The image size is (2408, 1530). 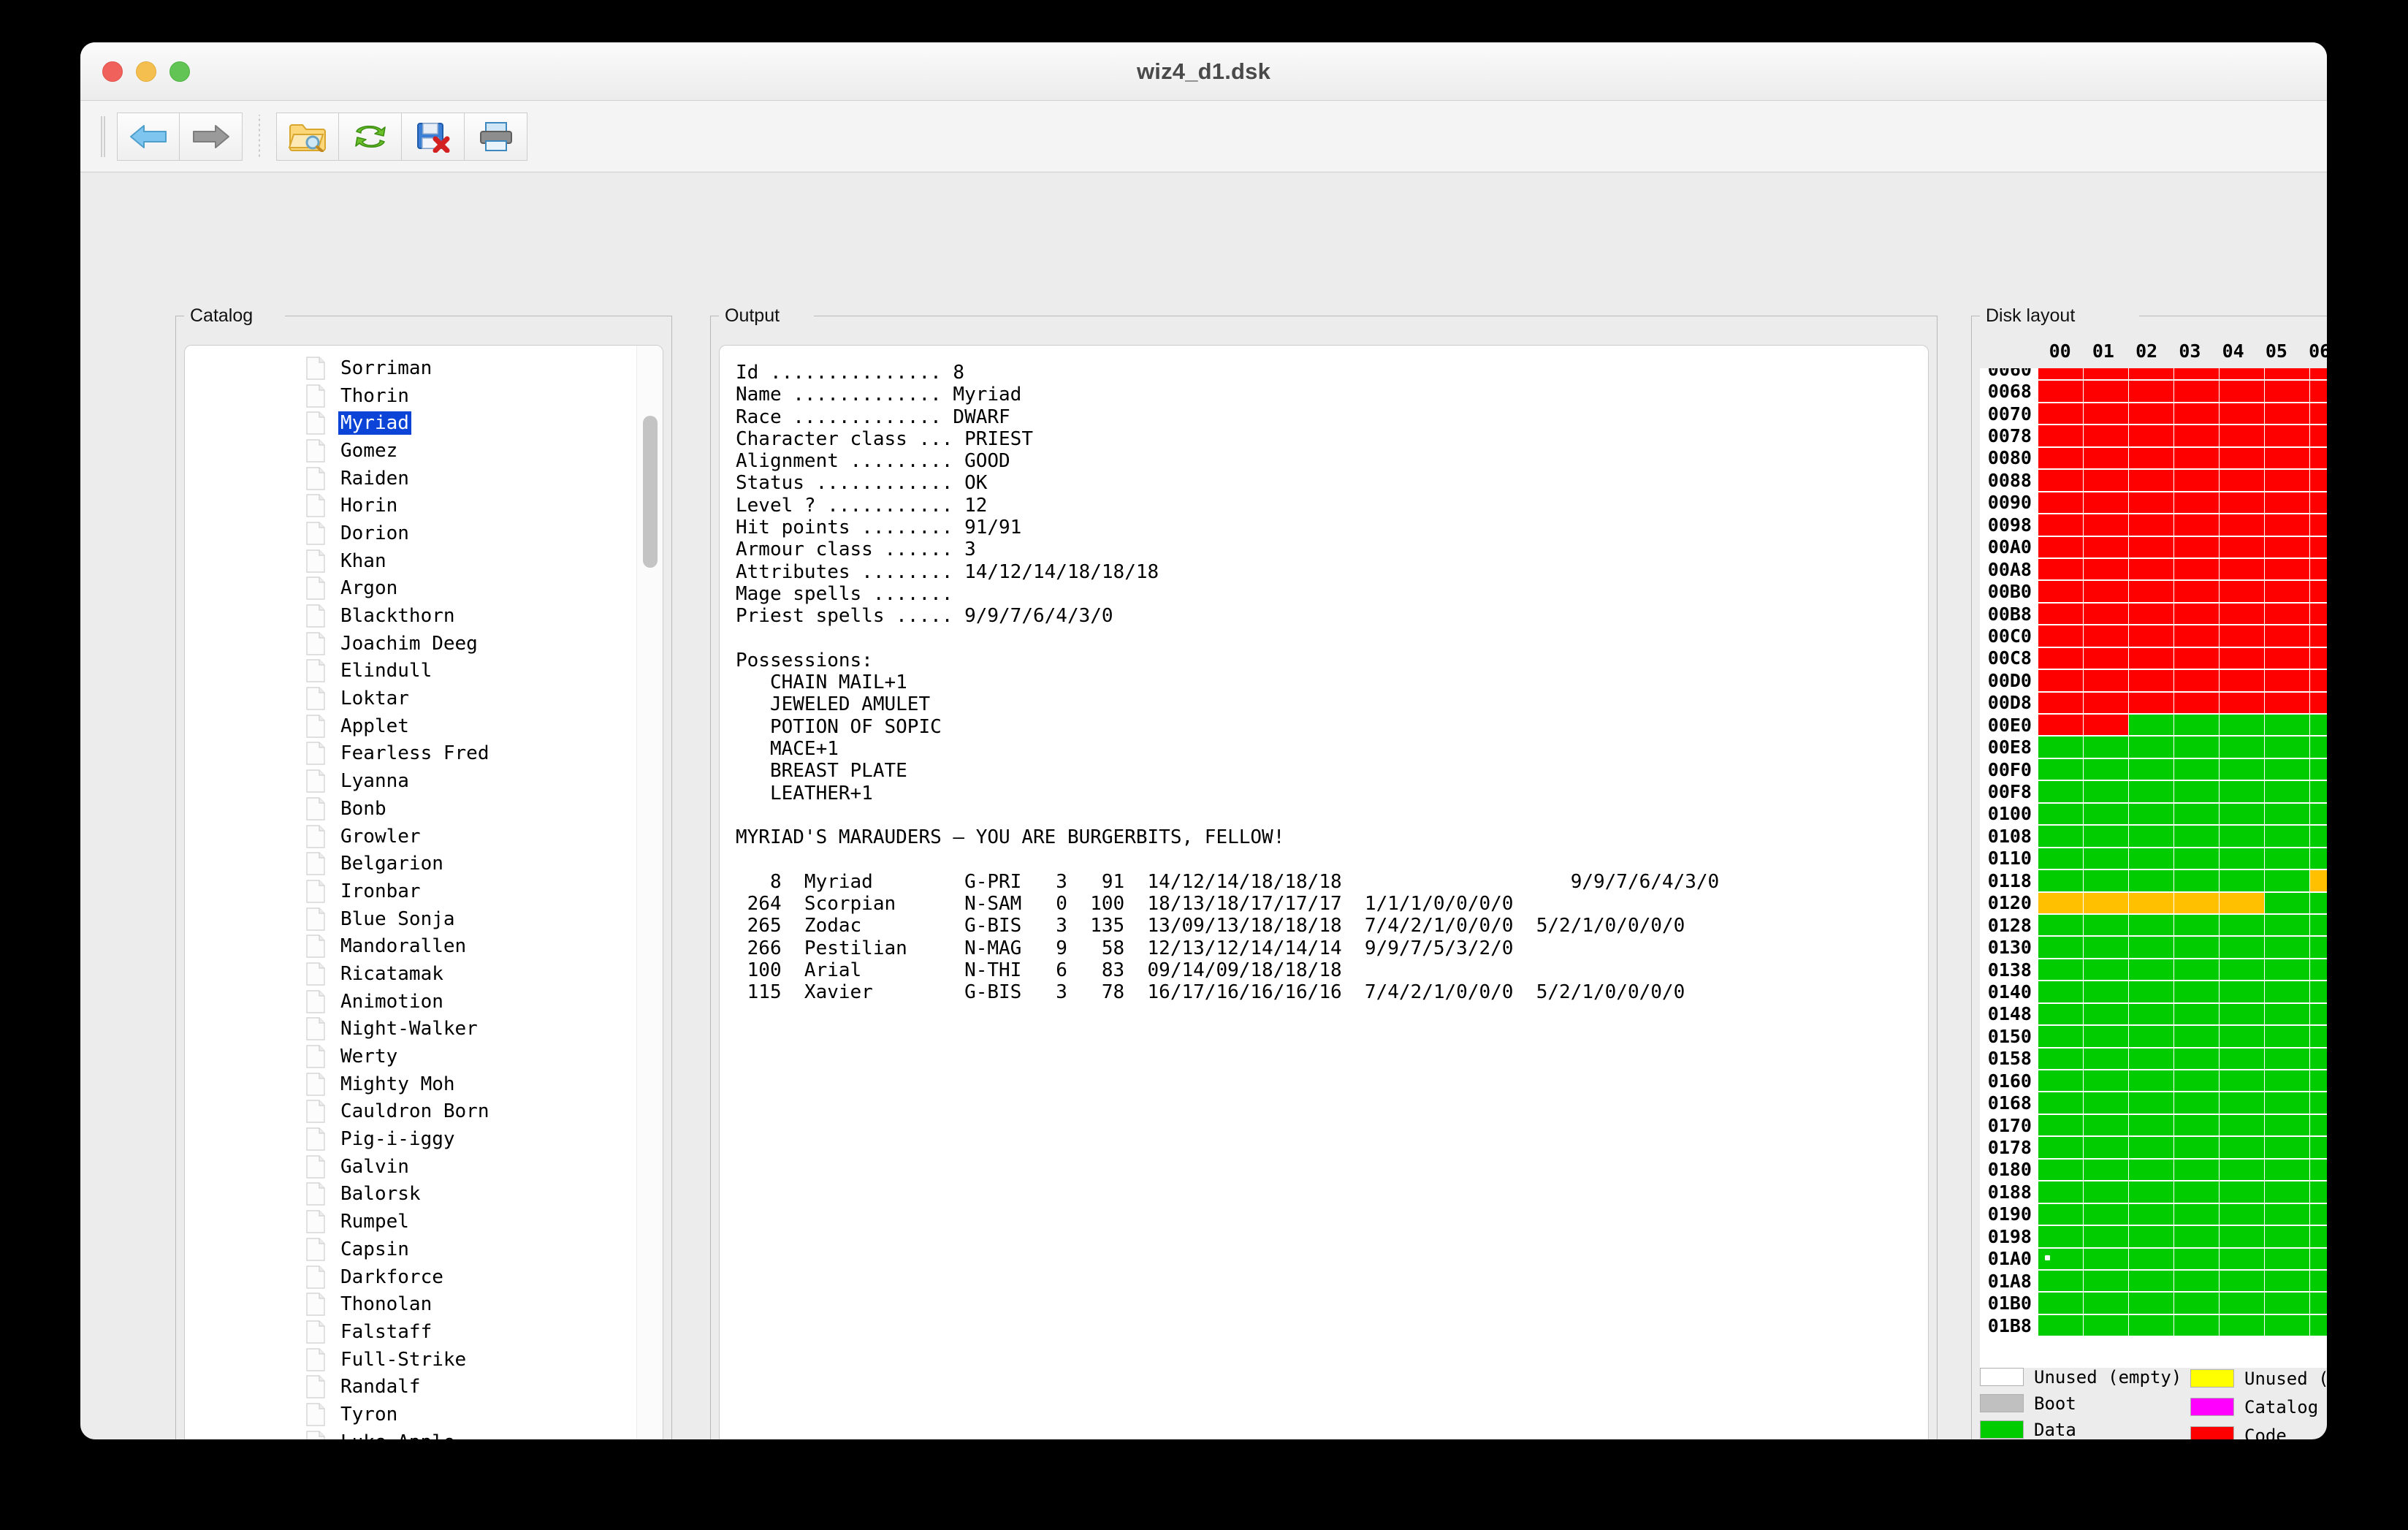 I want to click on list-item: Lyanna, so click(x=410, y=781).